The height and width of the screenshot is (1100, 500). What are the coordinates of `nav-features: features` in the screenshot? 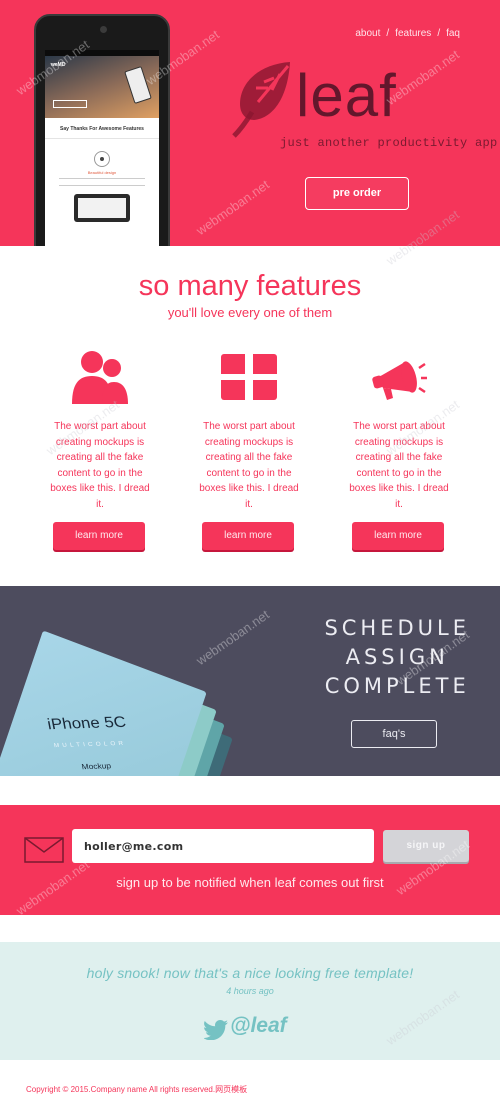 It's located at (413, 33).